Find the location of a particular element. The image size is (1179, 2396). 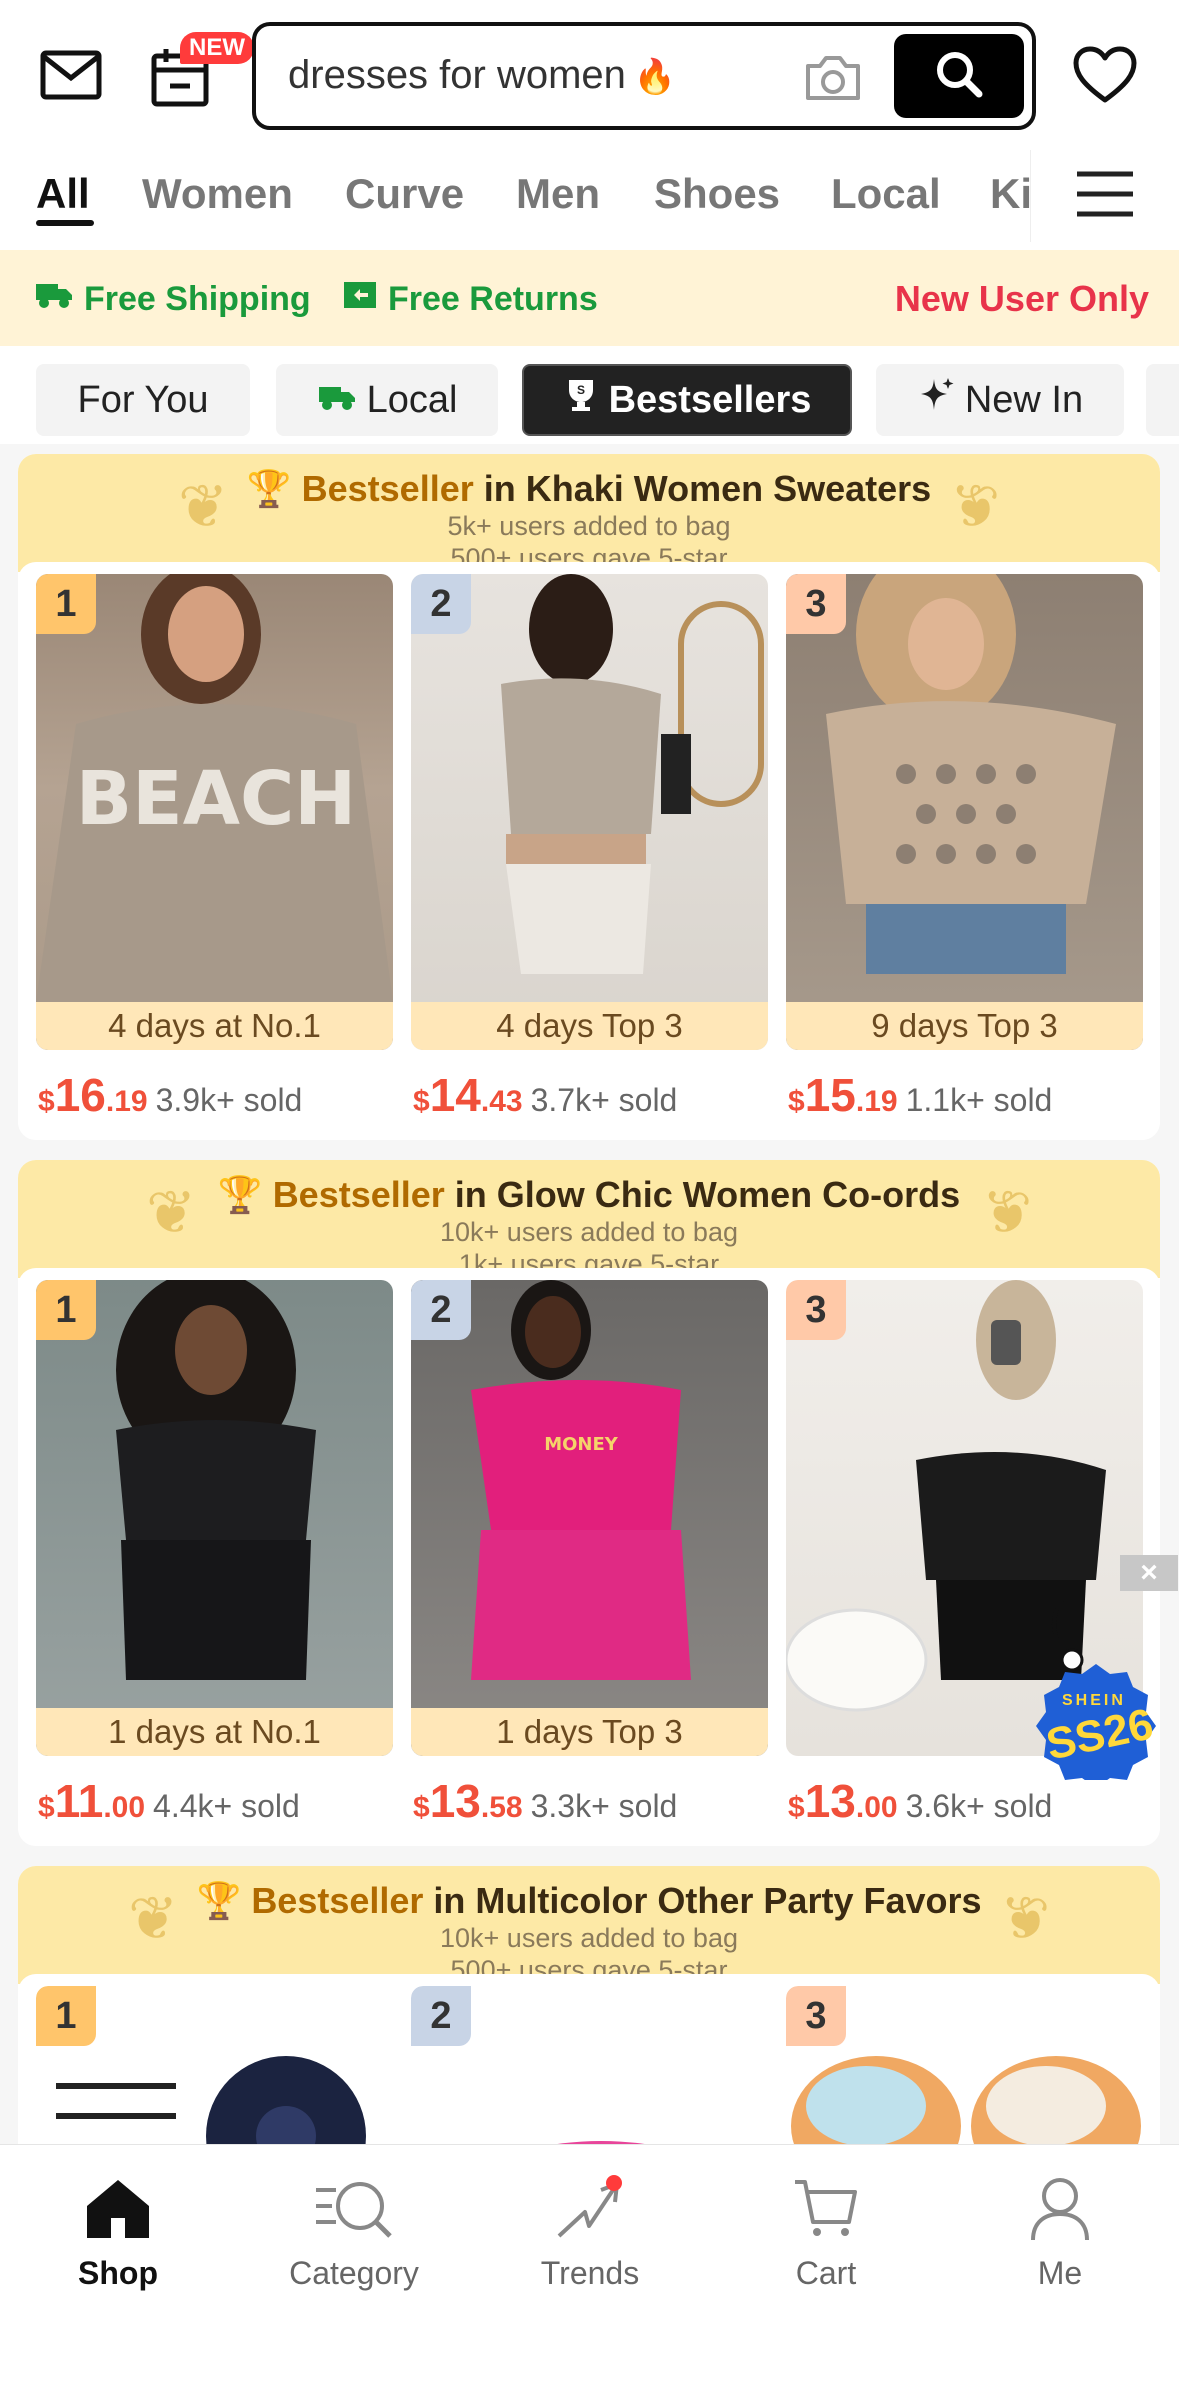

section-body: 1 2 3 is located at coordinates (589, 2070).